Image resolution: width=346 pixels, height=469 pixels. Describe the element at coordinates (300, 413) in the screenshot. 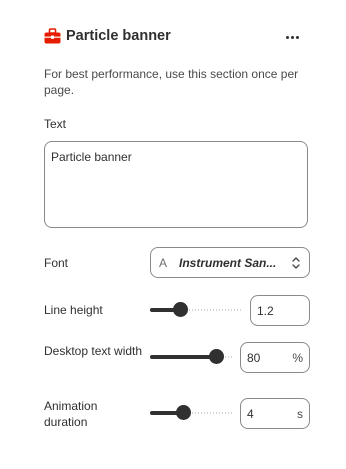

I see `seconds-unit: s` at that location.